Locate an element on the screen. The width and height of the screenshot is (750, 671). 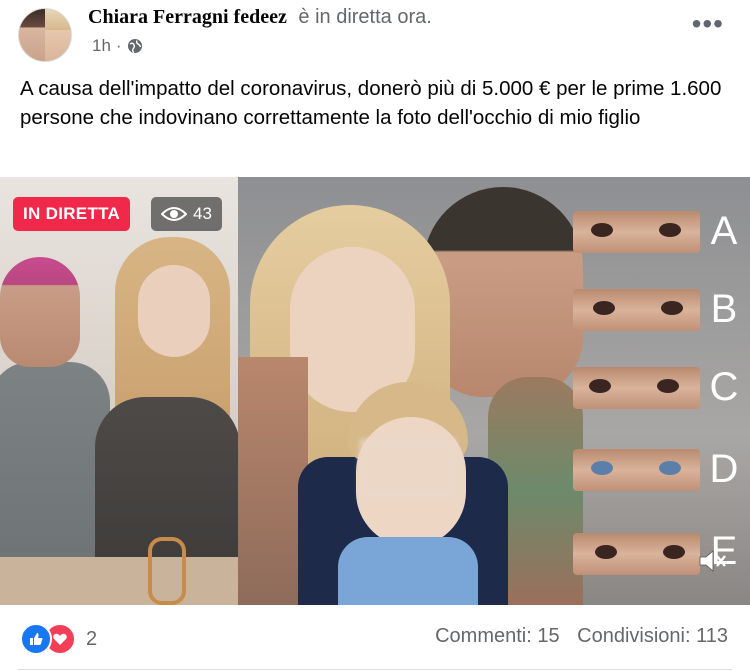
speaker-muted-icon is located at coordinates (713, 561).